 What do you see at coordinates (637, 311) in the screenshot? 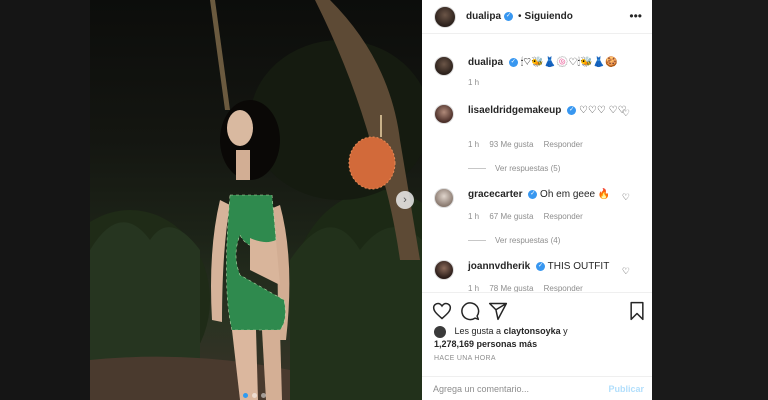
I see `bookmark-icon` at bounding box center [637, 311].